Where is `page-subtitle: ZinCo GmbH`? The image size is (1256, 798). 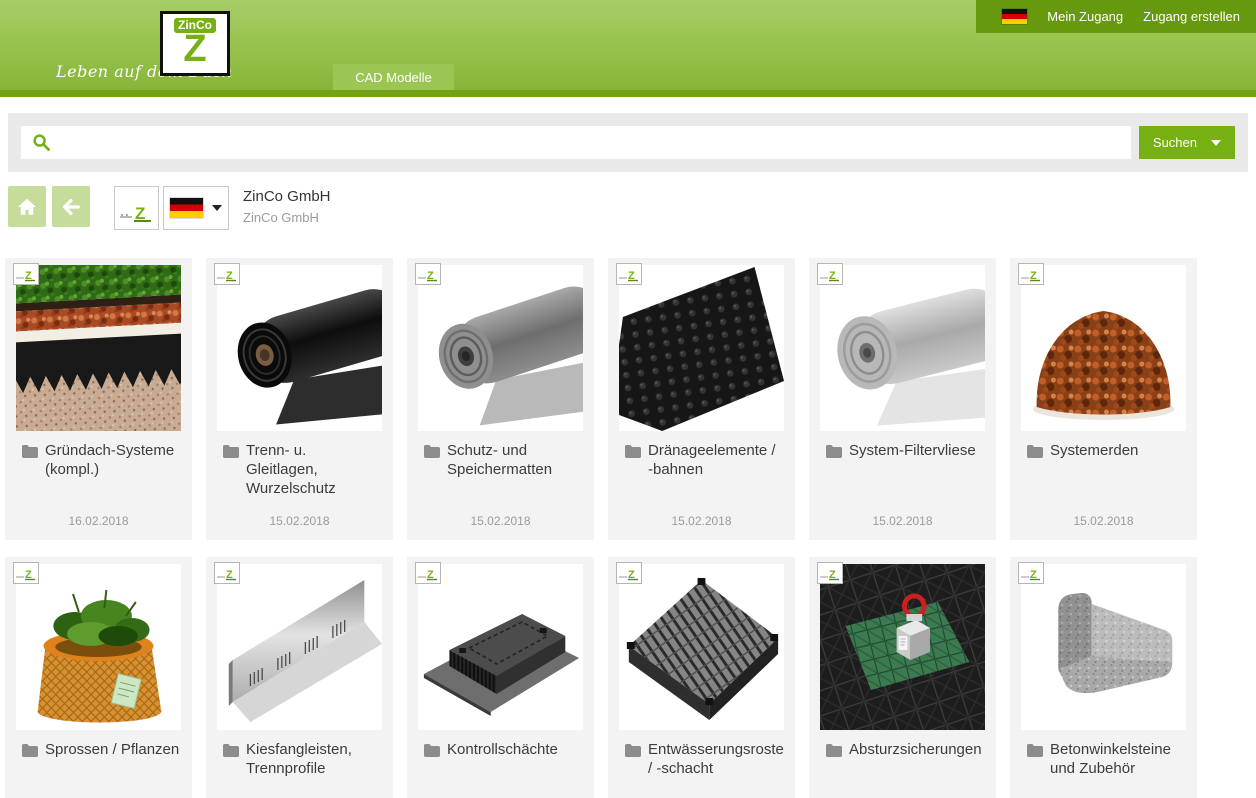 page-subtitle: ZinCo GmbH is located at coordinates (281, 217).